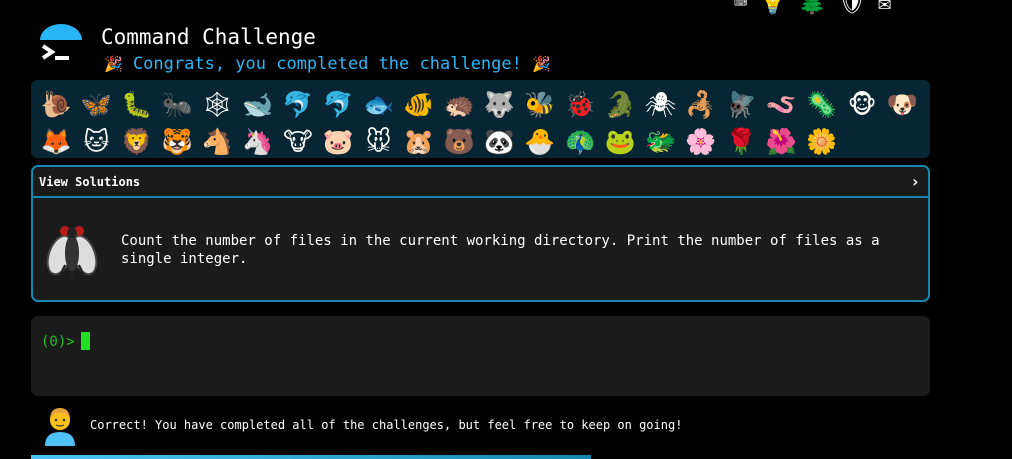  I want to click on animal-emoji-icon: 🦊, so click(56, 141).